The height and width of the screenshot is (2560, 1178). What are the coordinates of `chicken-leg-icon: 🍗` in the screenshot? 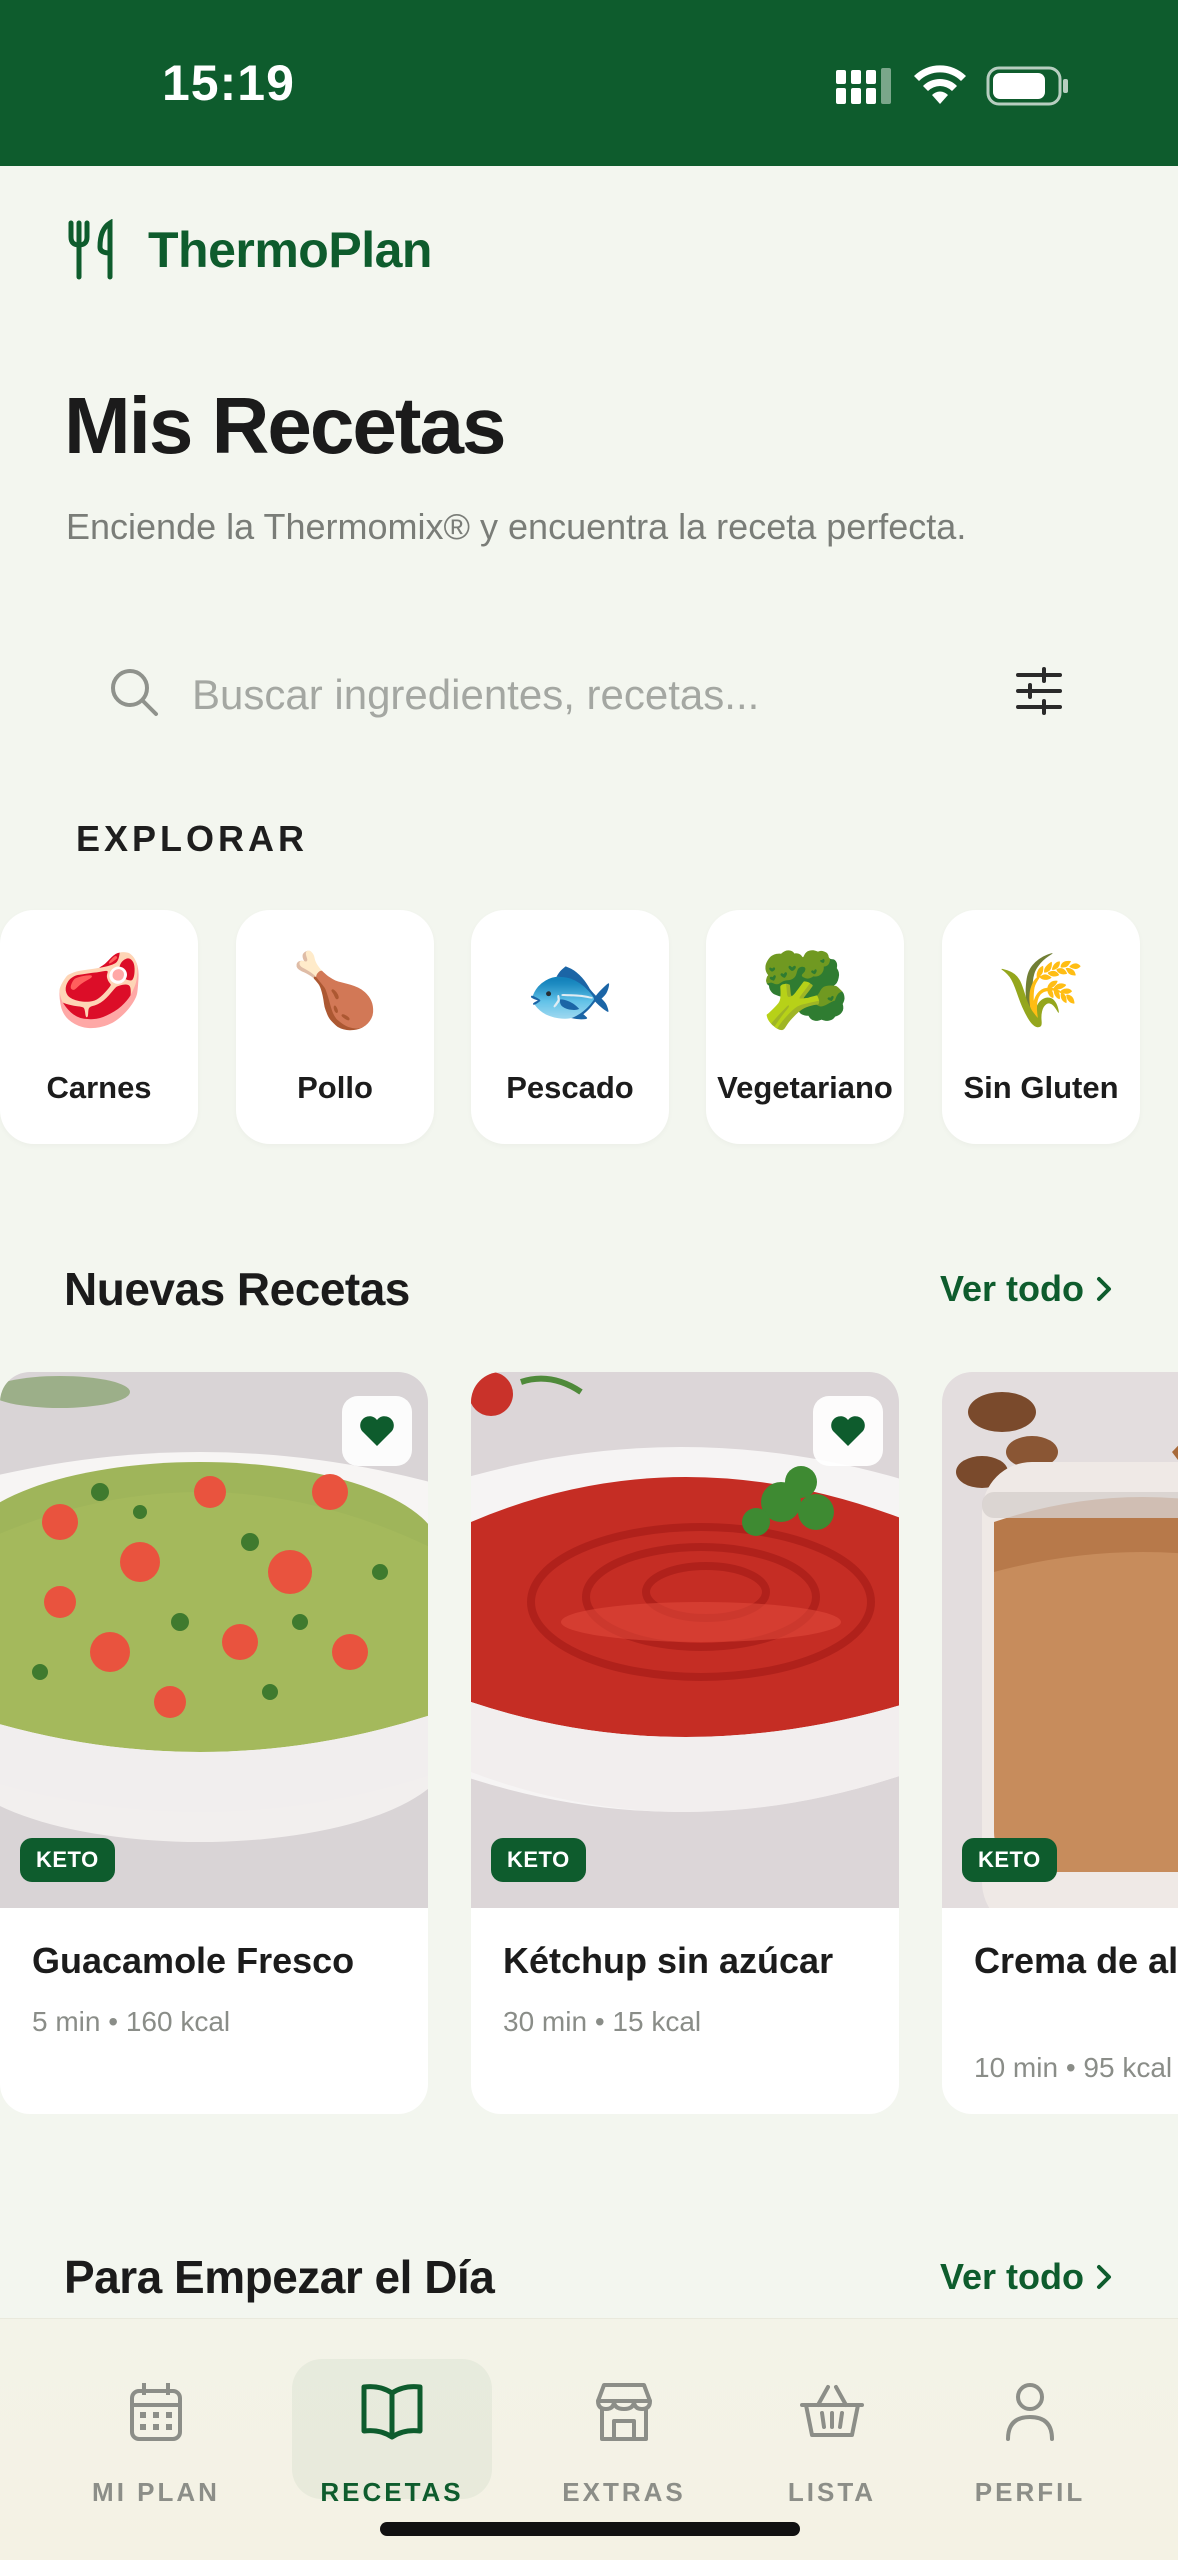 It's located at (335, 990).